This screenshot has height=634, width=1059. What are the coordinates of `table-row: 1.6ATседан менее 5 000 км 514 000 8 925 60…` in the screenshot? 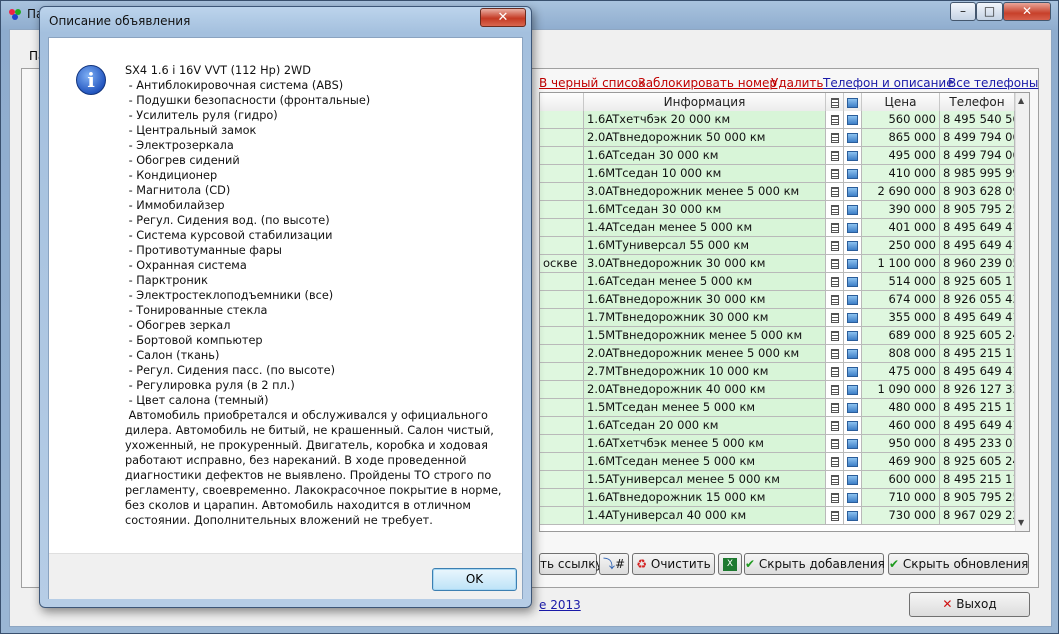 It's located at (777, 282).